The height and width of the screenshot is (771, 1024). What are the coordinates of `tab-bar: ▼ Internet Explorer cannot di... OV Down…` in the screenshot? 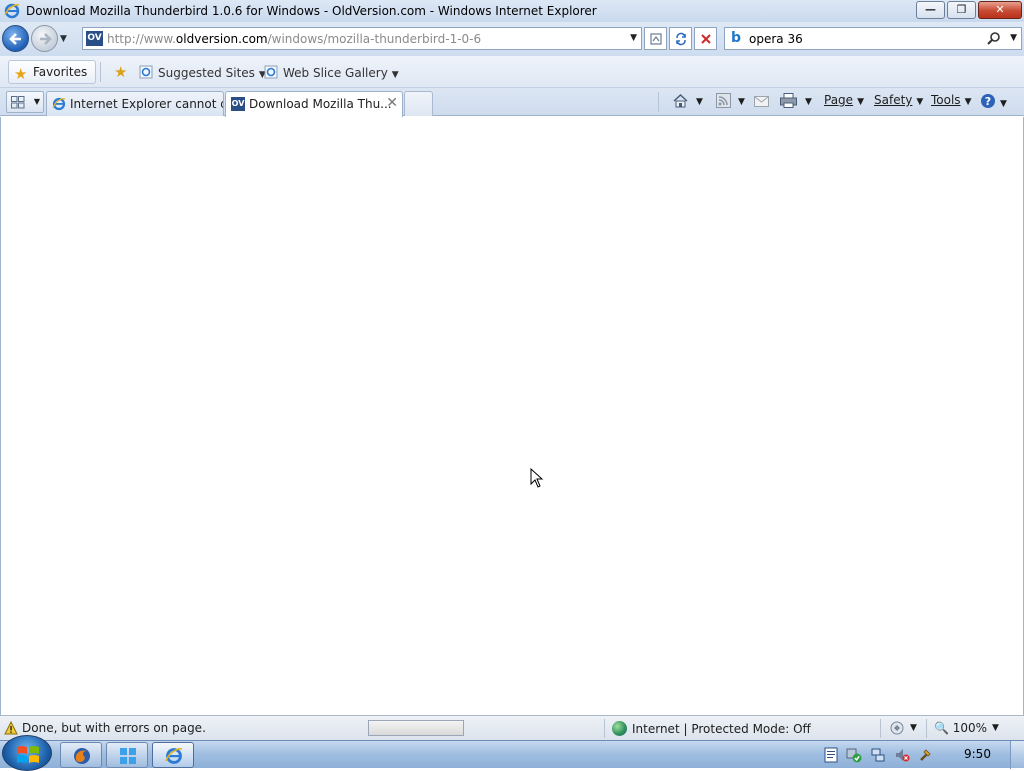 It's located at (512, 102).